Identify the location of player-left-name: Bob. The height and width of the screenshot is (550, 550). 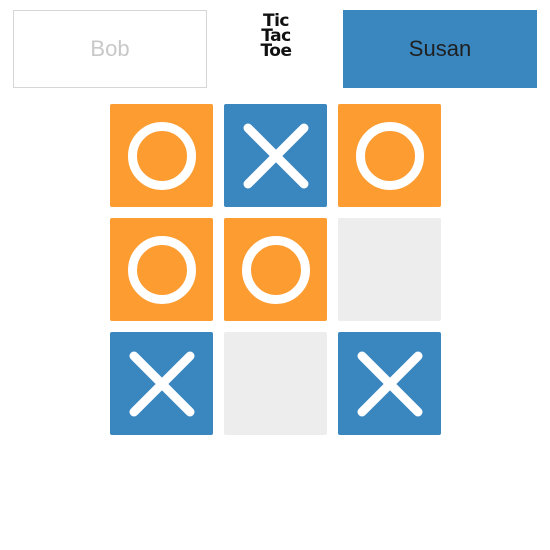
(110, 48).